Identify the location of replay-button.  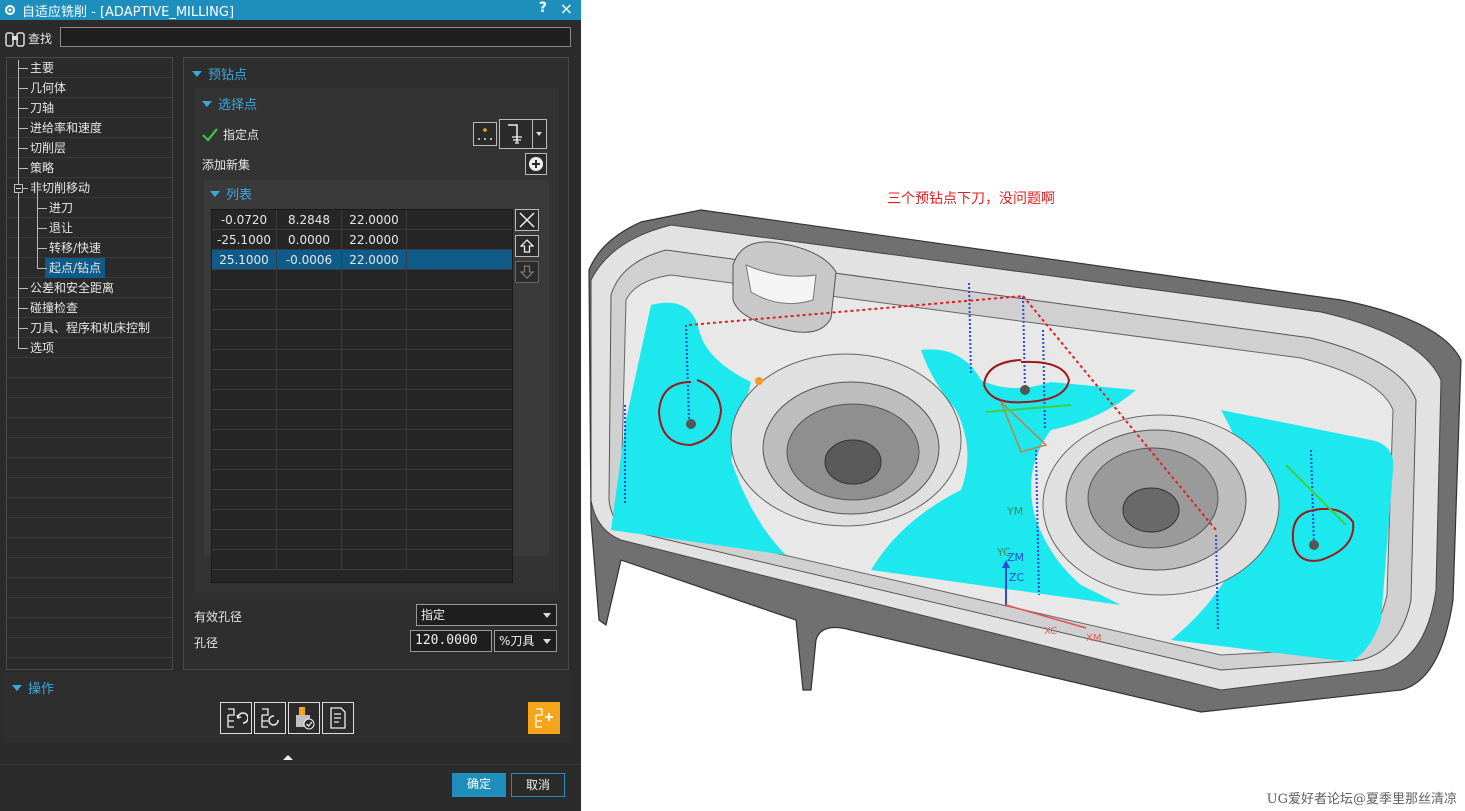
(270, 718).